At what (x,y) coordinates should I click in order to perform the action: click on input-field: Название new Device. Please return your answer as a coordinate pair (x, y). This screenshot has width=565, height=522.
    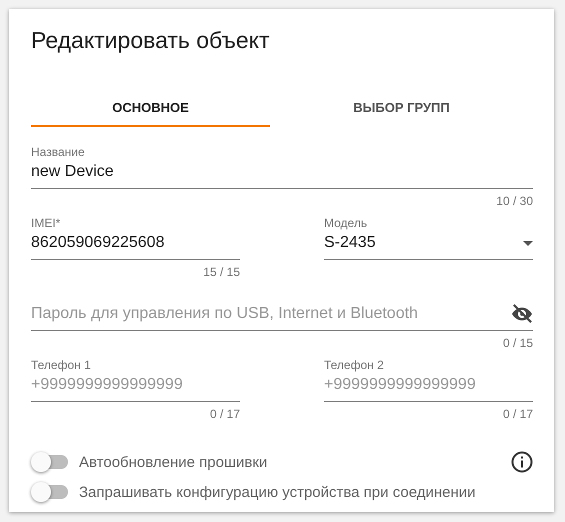
    Looking at the image, I should click on (282, 166).